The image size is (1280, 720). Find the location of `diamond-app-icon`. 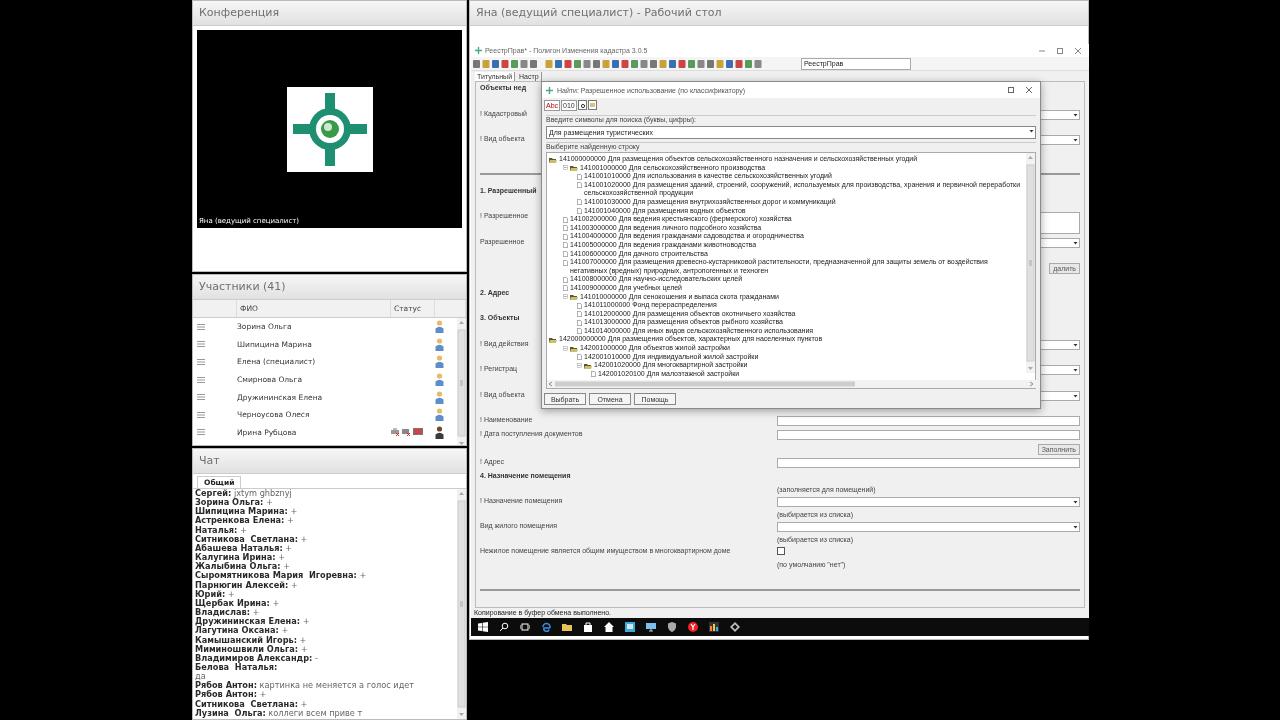

diamond-app-icon is located at coordinates (735, 627).